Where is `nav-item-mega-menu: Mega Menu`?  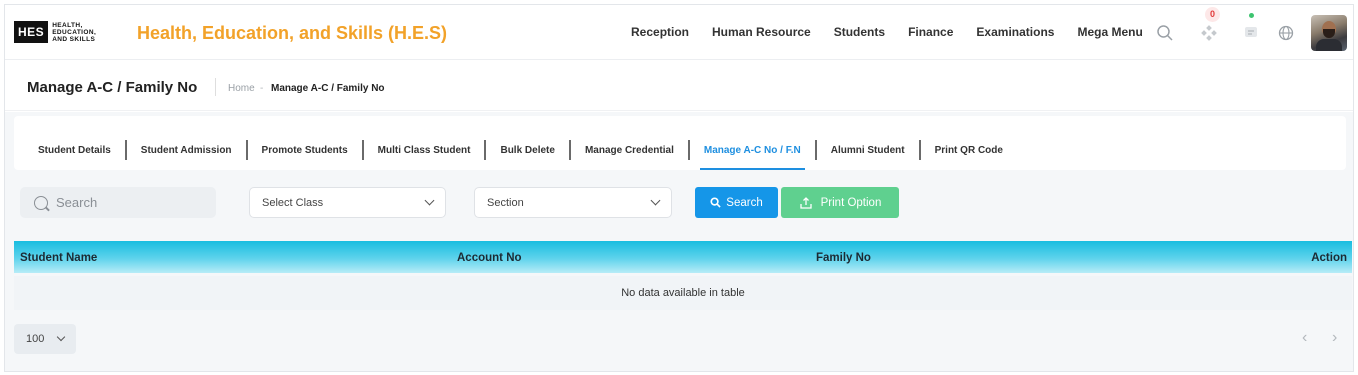
nav-item-mega-menu: Mega Menu is located at coordinates (1109, 32).